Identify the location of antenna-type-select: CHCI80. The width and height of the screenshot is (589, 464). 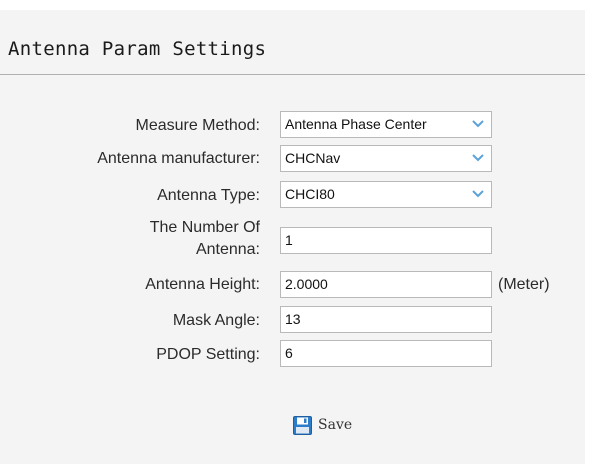
(386, 194).